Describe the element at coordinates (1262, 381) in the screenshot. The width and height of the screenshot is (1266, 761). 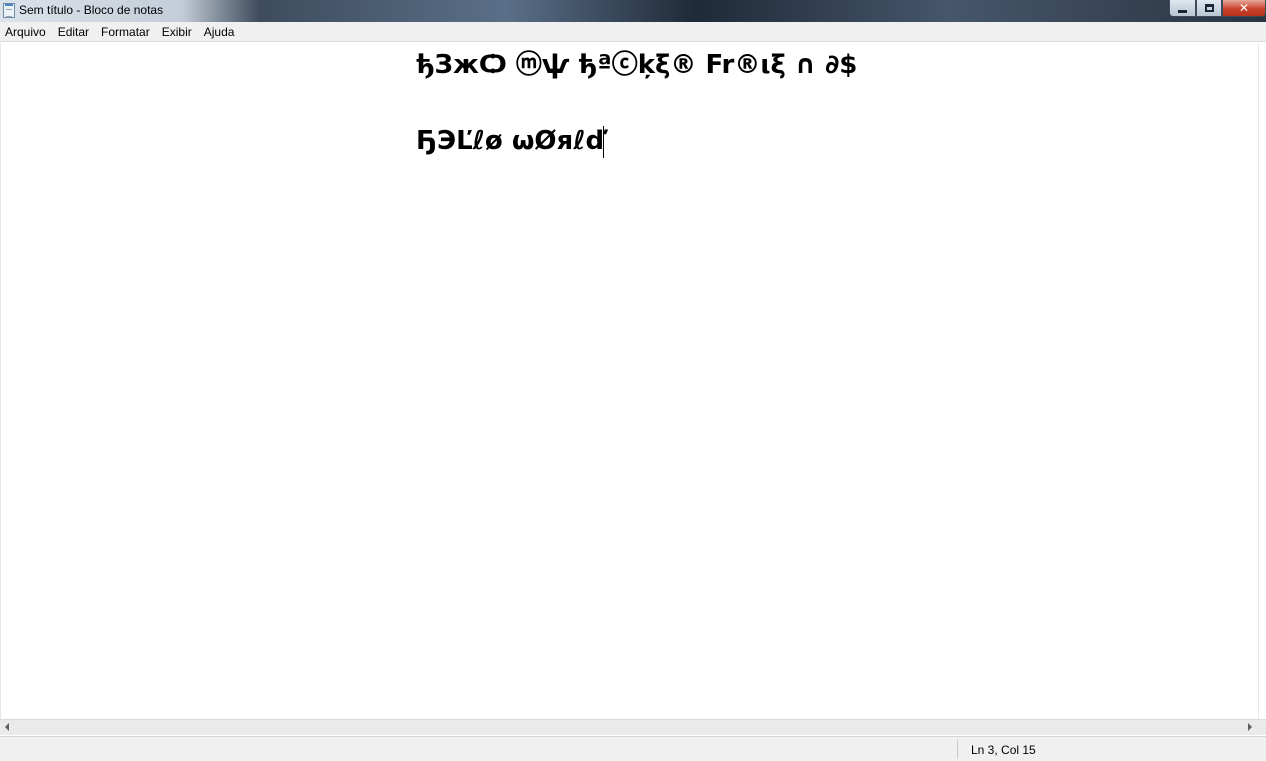
I see `vertical-scrollbar` at that location.